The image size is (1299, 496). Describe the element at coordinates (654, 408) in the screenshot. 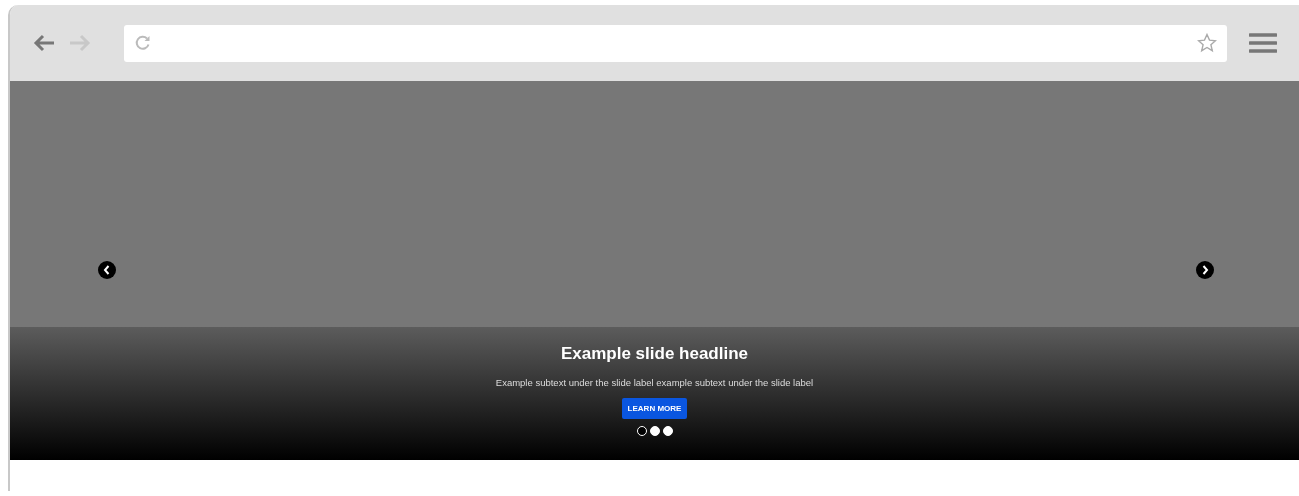

I see `learn-more-button: LEARN MORE` at that location.